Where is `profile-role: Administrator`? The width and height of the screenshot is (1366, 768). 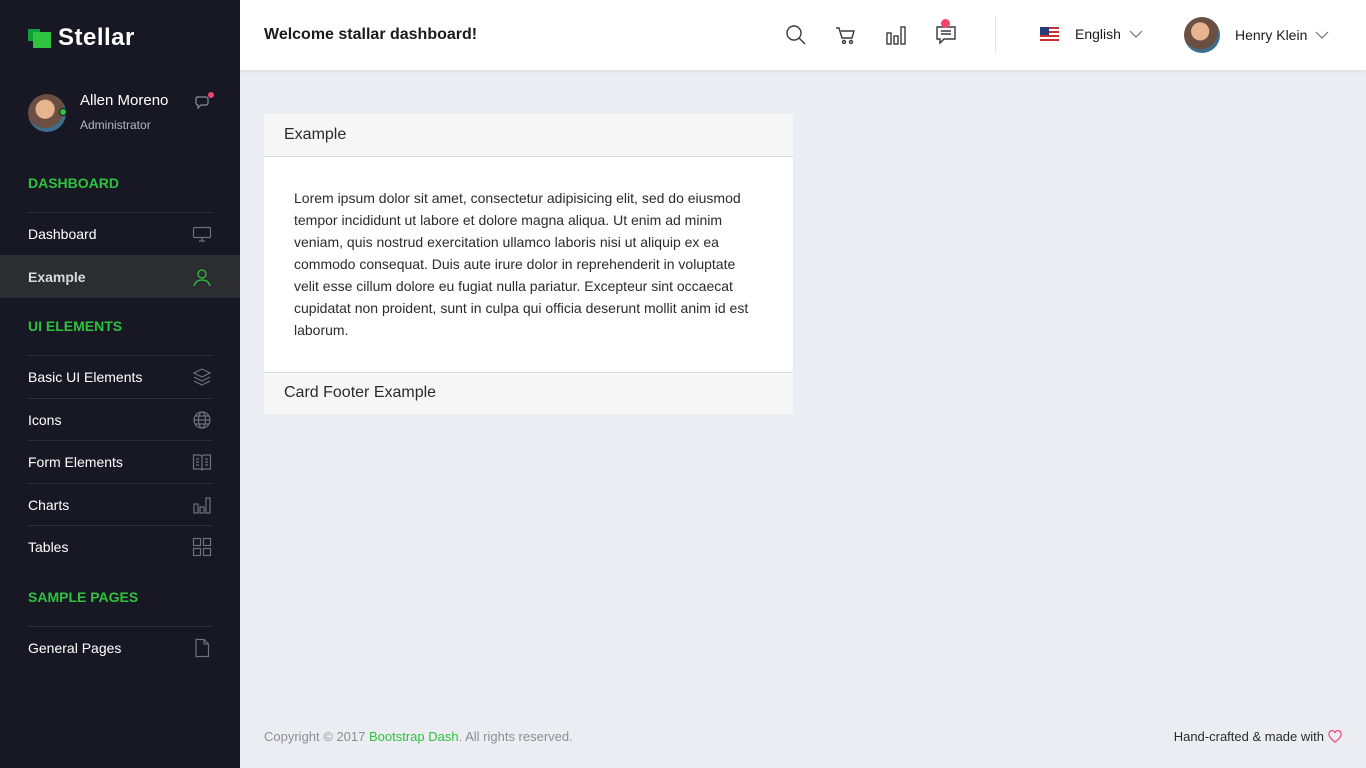 profile-role: Administrator is located at coordinates (115, 125).